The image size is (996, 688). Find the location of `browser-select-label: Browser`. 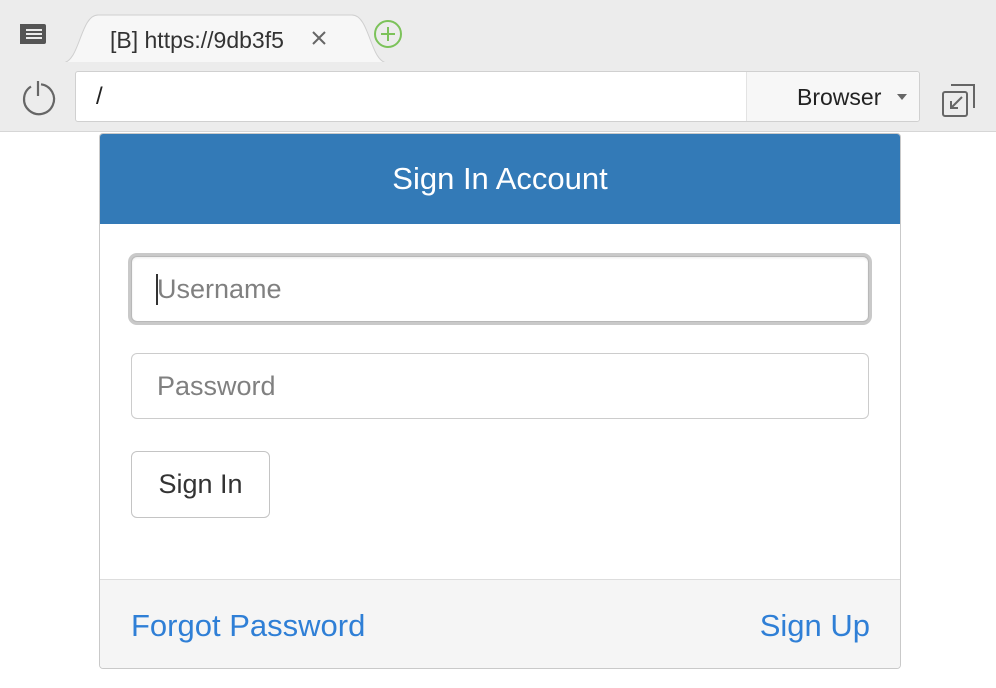

browser-select-label: Browser is located at coordinates (839, 97).